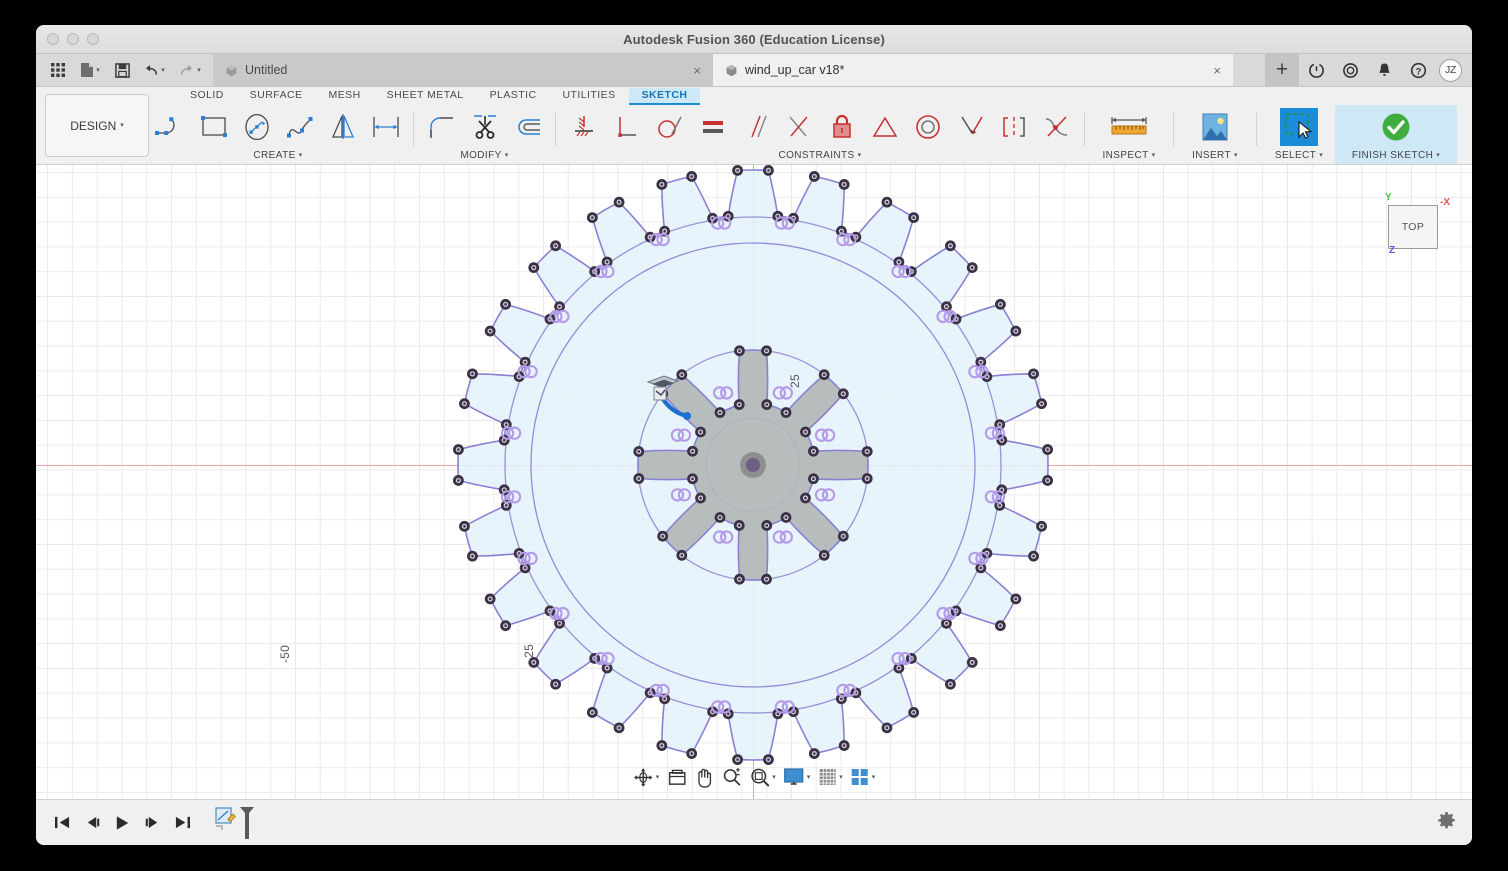 The height and width of the screenshot is (871, 1508). I want to click on perpendicular-icon, so click(626, 127).